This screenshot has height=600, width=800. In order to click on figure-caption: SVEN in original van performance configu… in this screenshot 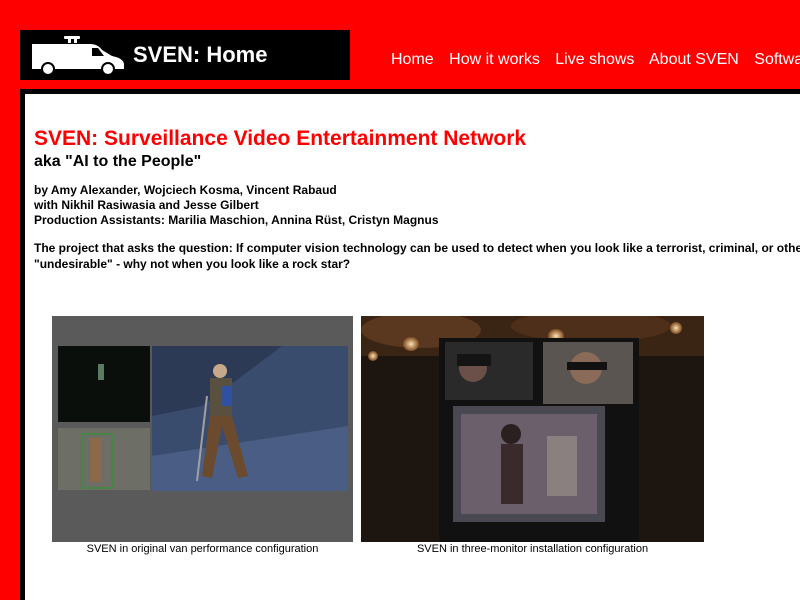, I will do `click(202, 549)`.